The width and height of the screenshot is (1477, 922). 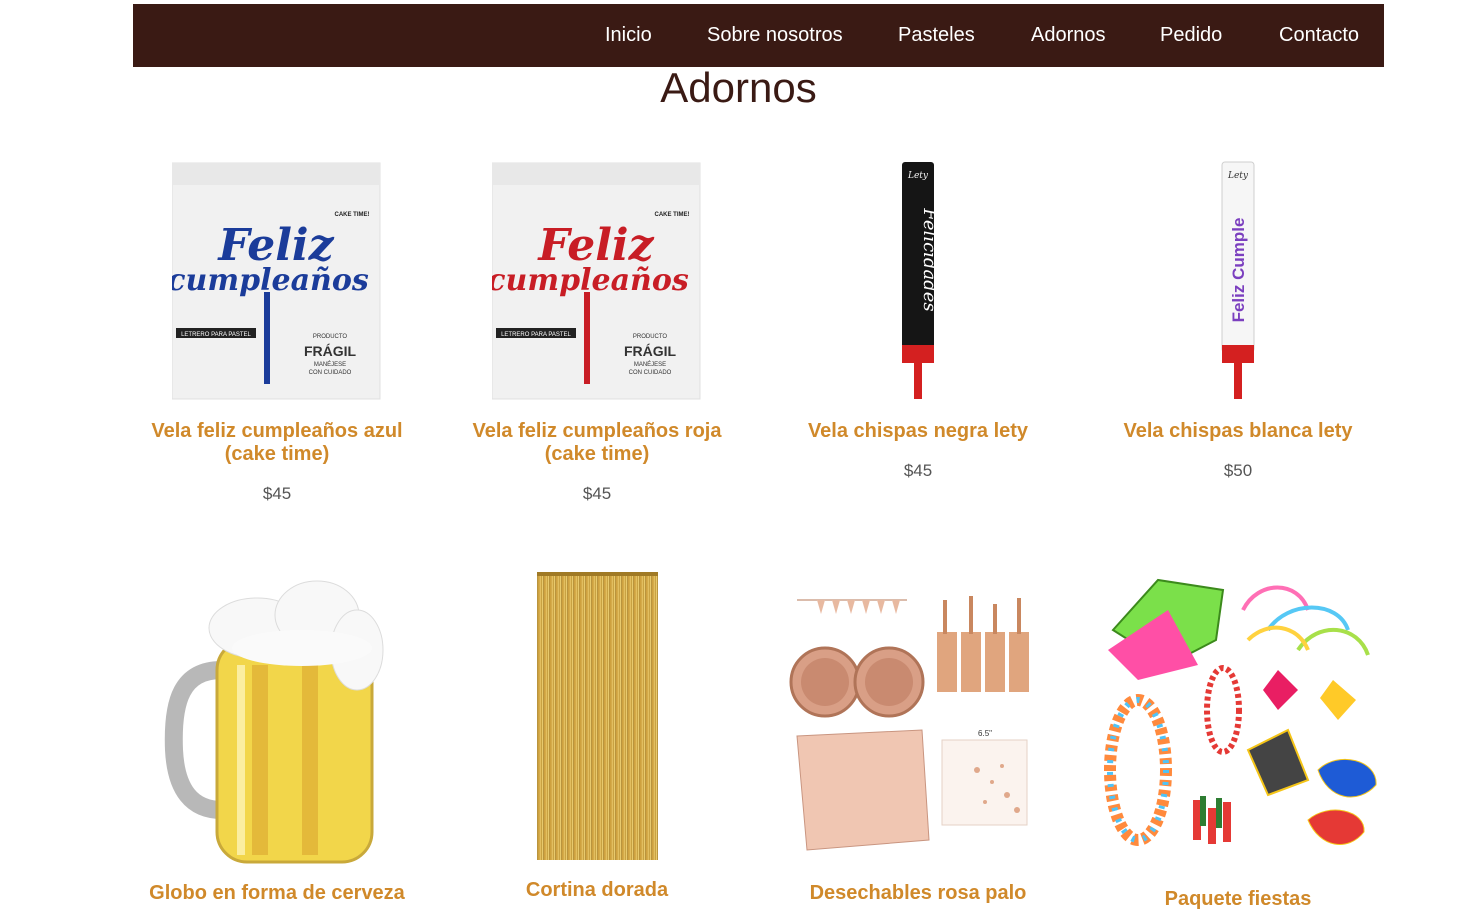 I want to click on product-name: Paquete fiestas, so click(x=1238, y=899).